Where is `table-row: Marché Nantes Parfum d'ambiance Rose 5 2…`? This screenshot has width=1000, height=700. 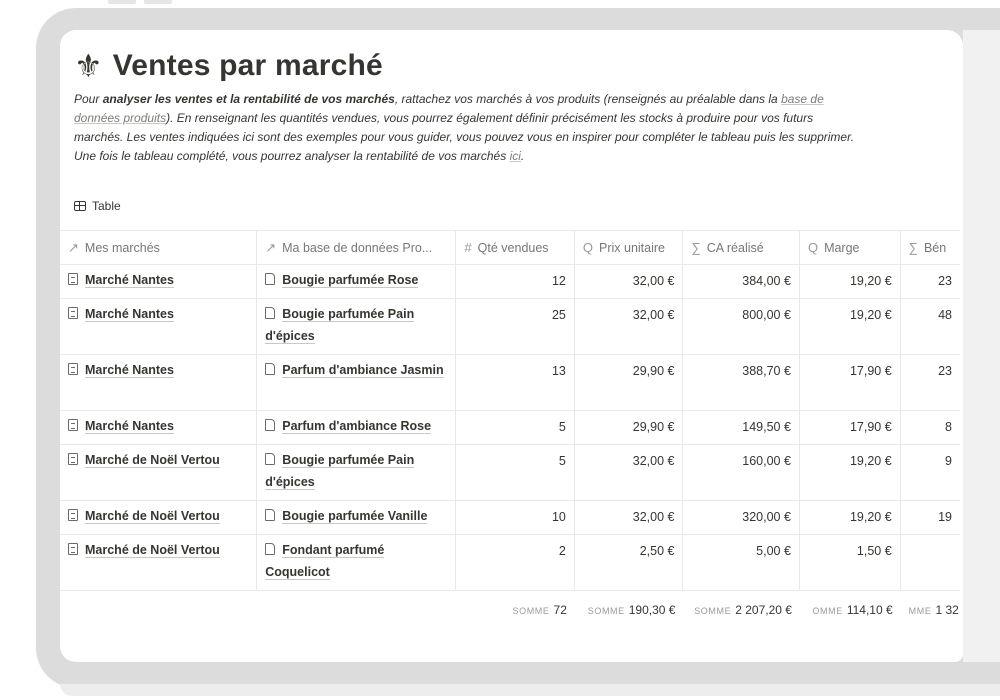
table-row: Marché Nantes Parfum d'ambiance Rose 5 2… is located at coordinates (510, 428).